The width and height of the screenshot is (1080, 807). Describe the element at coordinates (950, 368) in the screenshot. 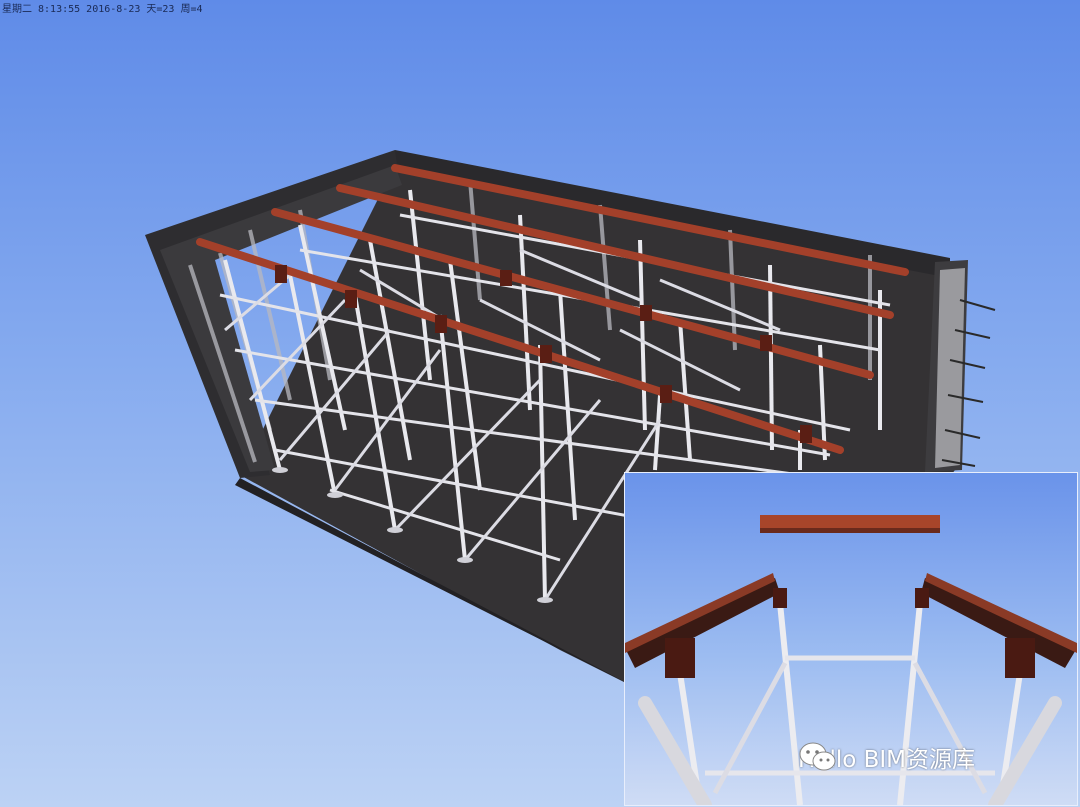

I see `right-wall-edge` at that location.